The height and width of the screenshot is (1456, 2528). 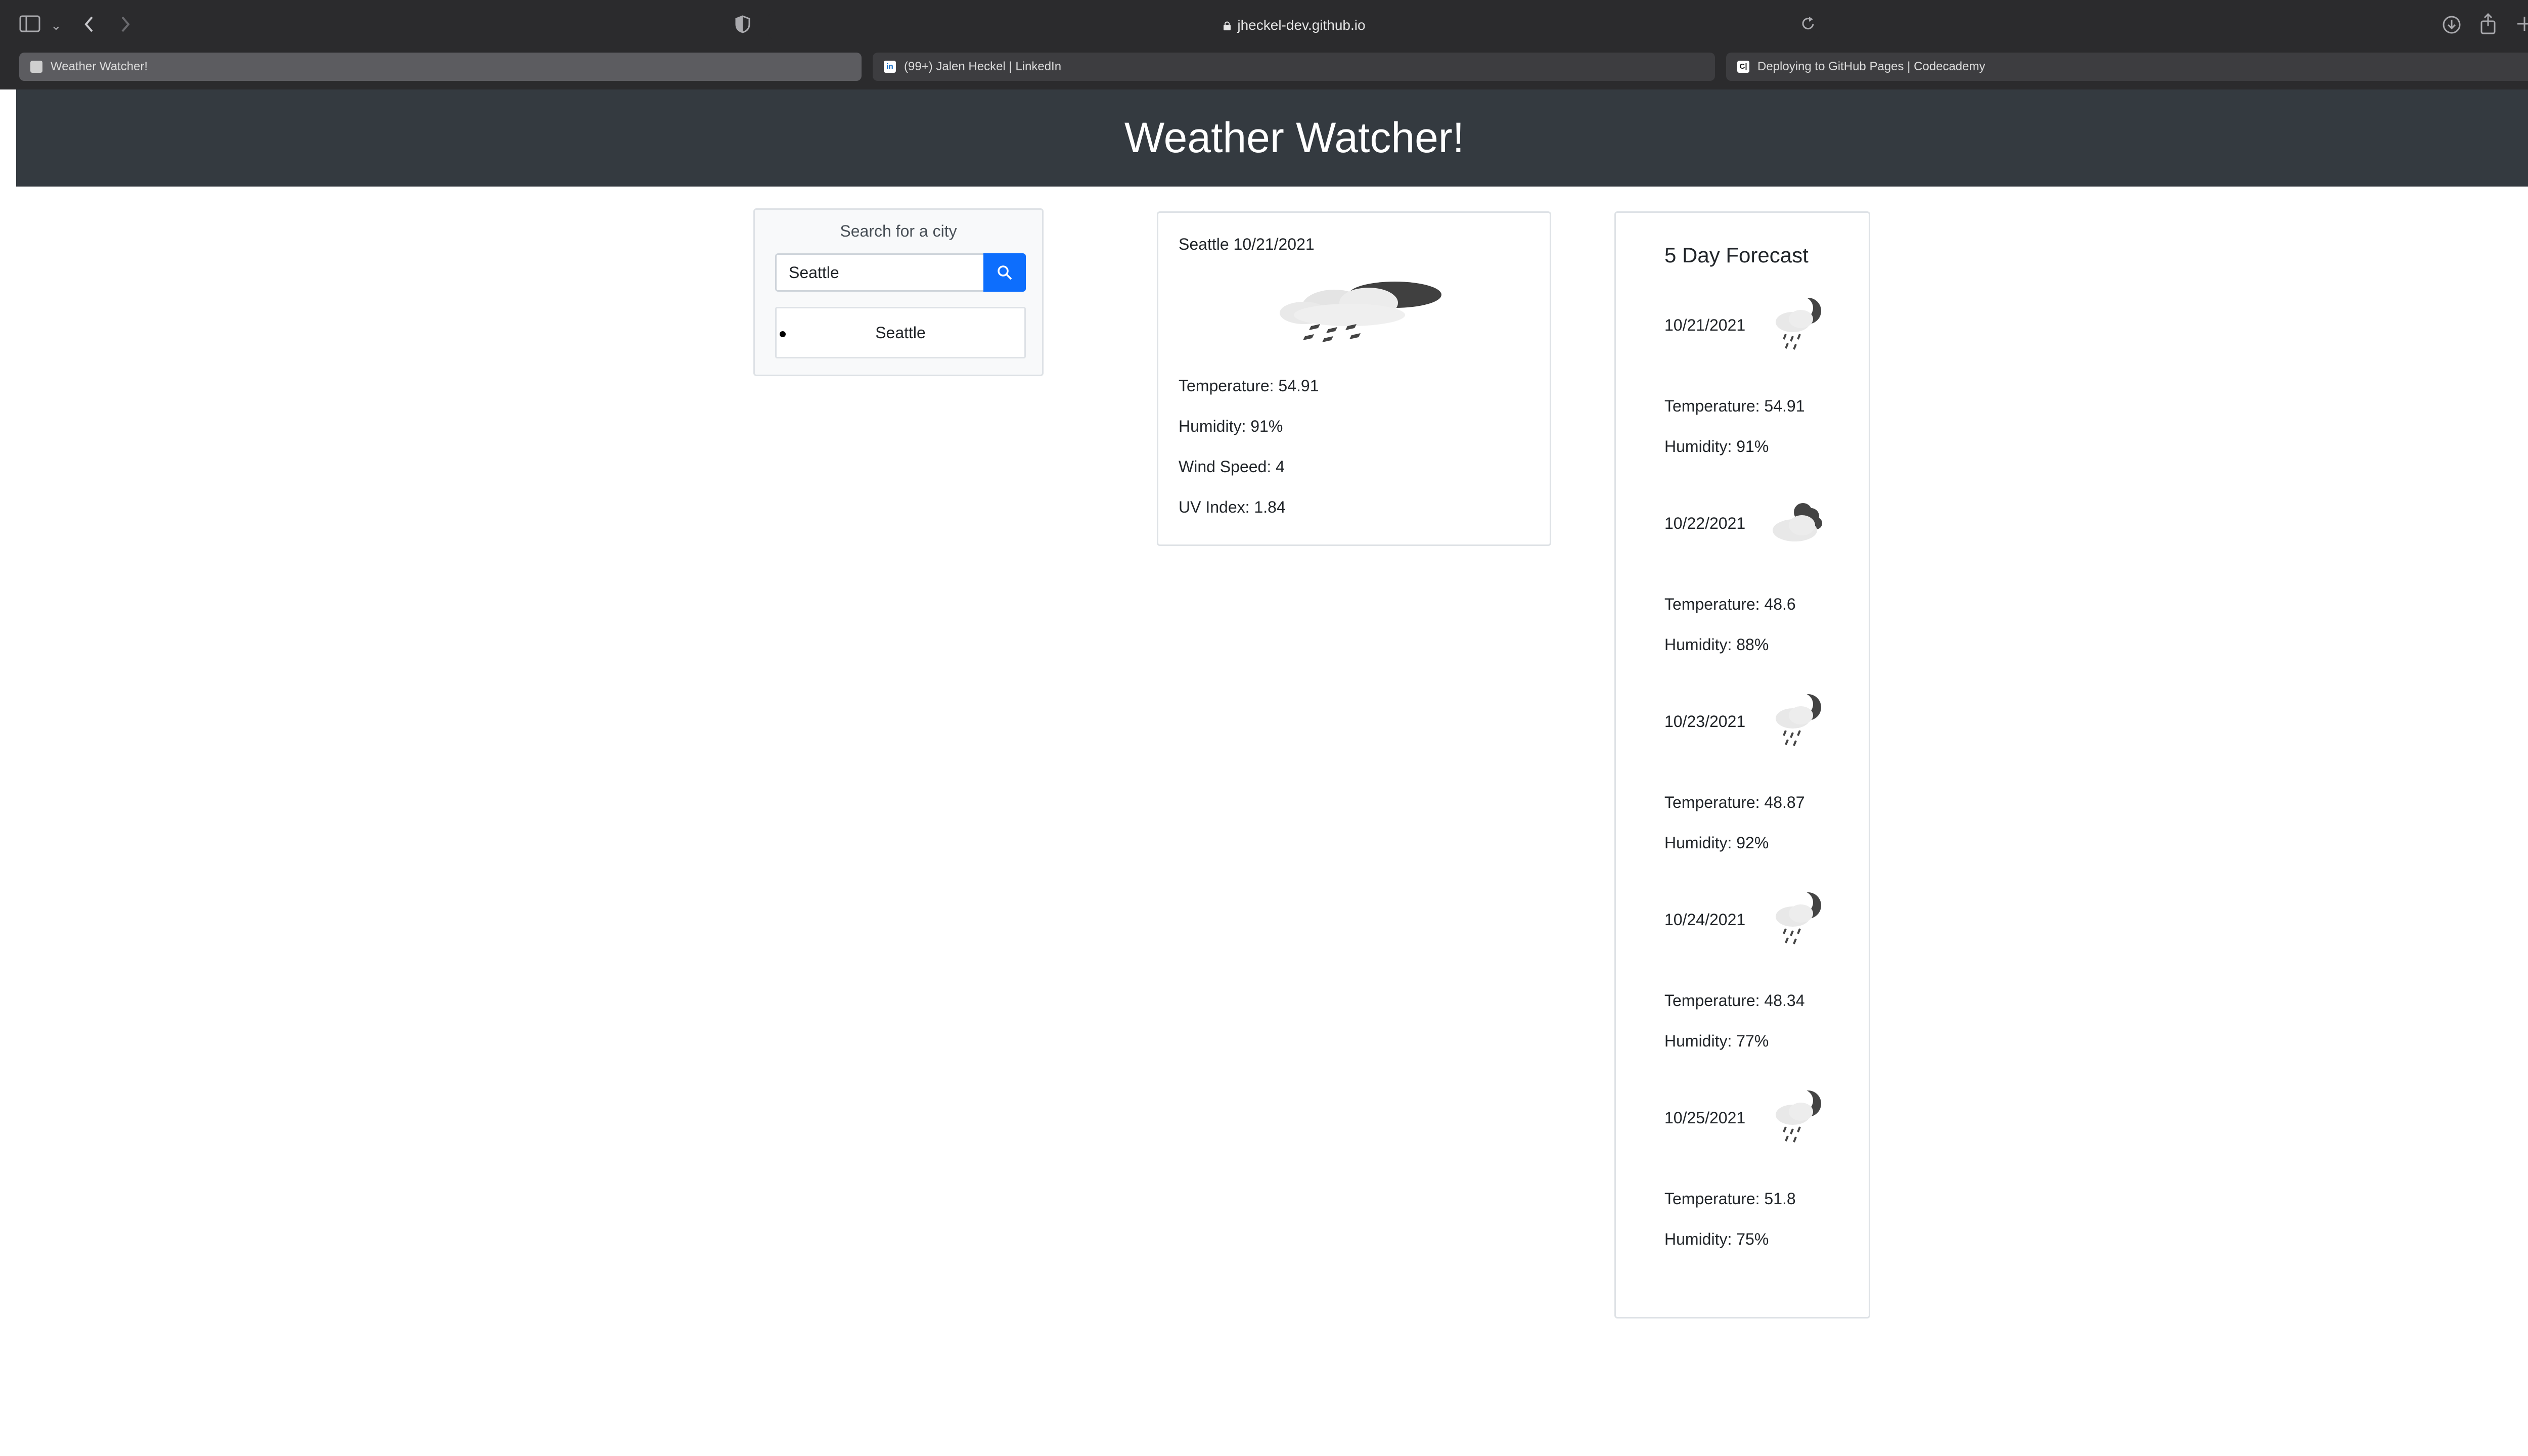 What do you see at coordinates (1705, 1118) in the screenshot?
I see `forecast-date: 10/25/2021` at bounding box center [1705, 1118].